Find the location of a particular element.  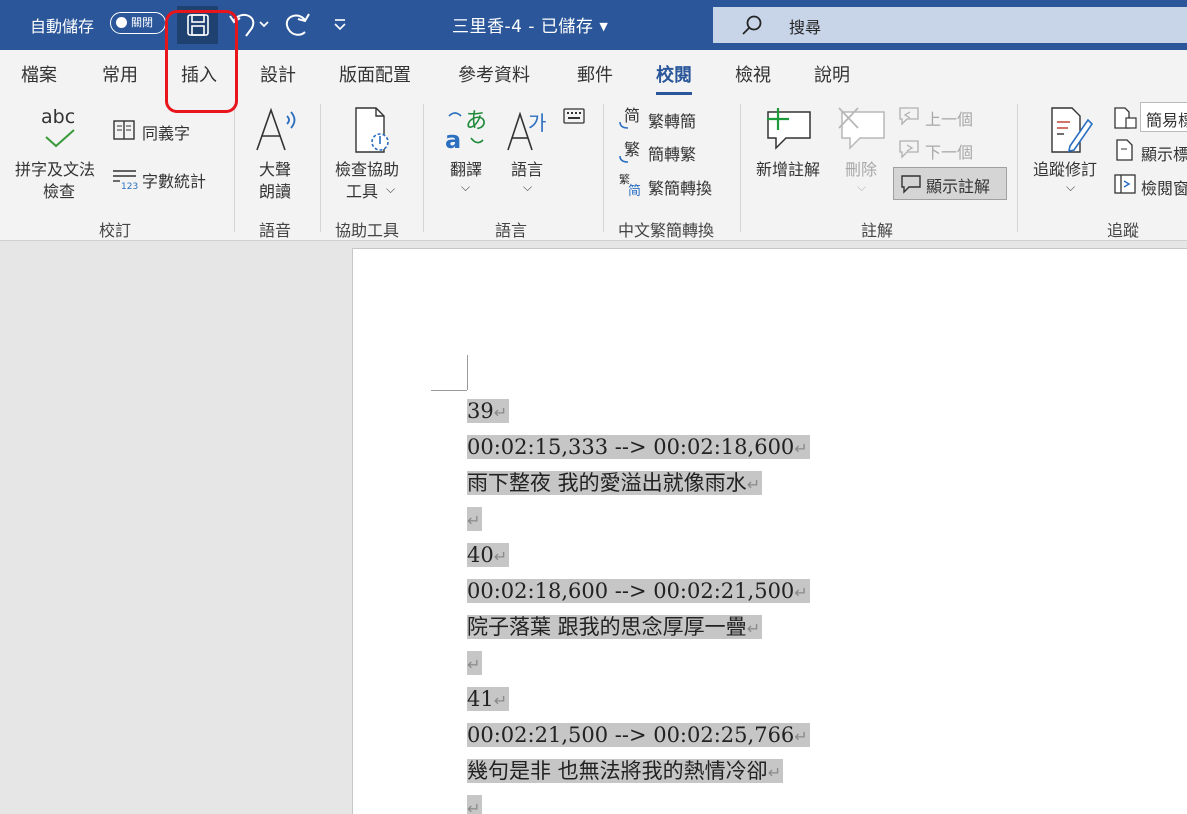

search-icon is located at coordinates (752, 25).